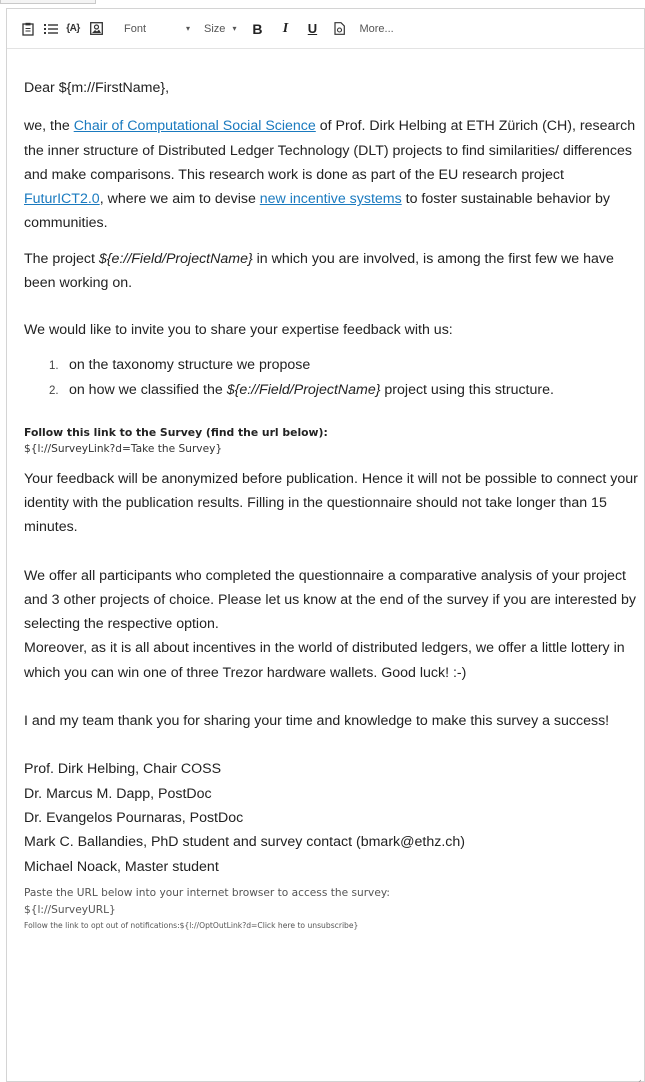  Describe the element at coordinates (121, 866) in the screenshot. I see `signature-line: Michael Noack, Master student` at that location.